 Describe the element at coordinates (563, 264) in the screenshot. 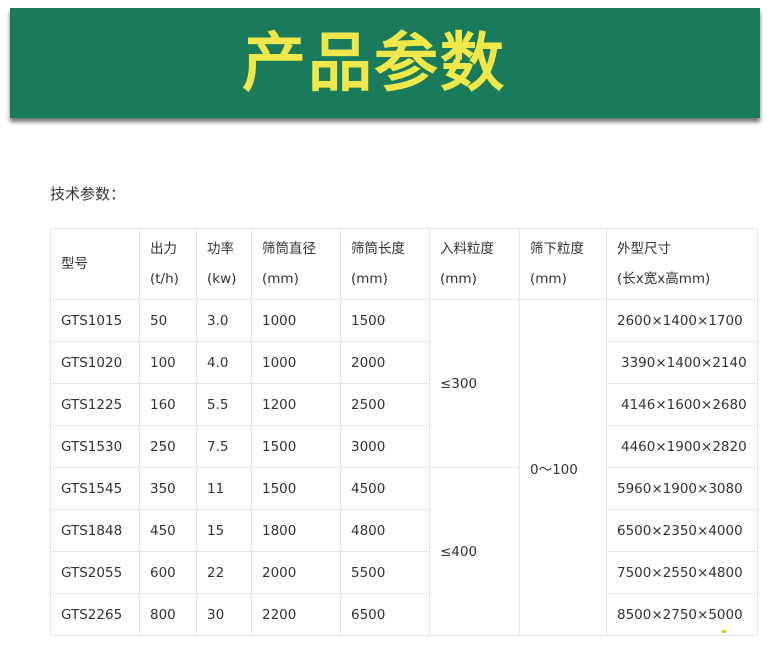

I see `header-cell: 筛下粒度 (mm)` at that location.